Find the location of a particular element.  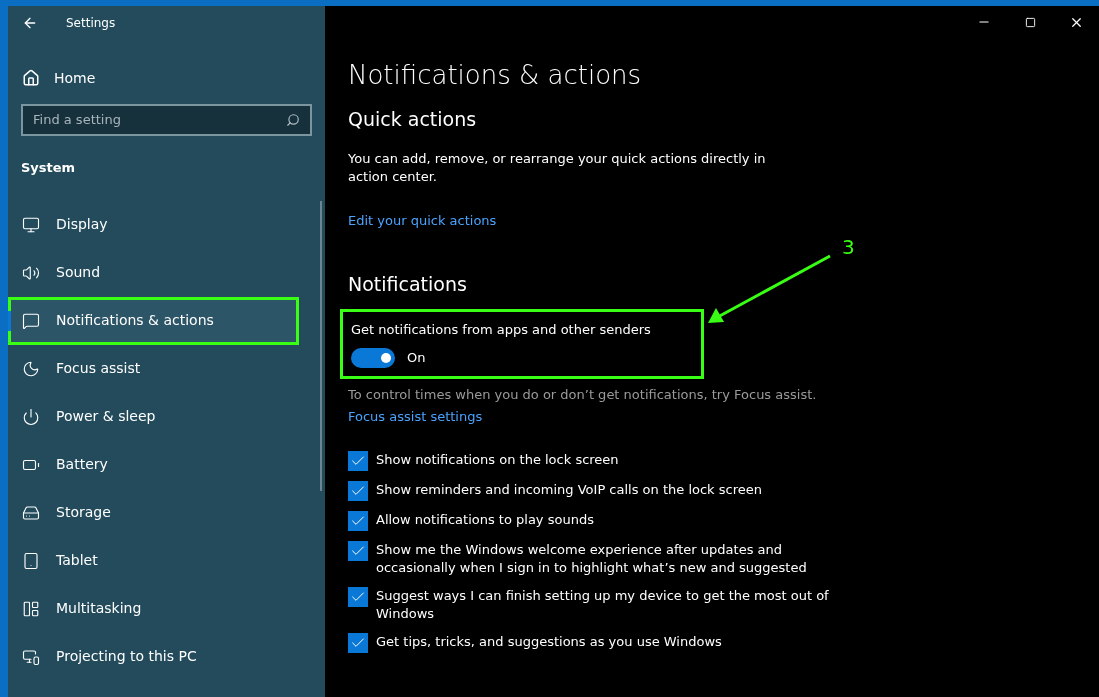

window-title: Settings is located at coordinates (91, 23).